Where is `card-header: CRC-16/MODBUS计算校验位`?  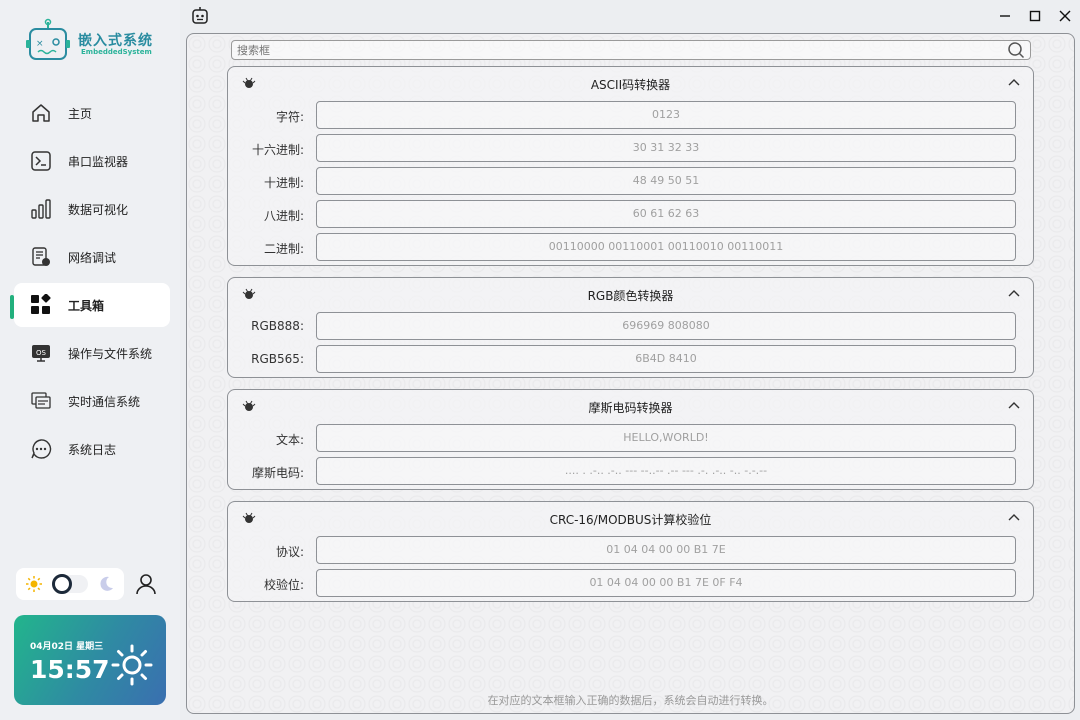
card-header: CRC-16/MODBUS计算校验位 is located at coordinates (630, 518).